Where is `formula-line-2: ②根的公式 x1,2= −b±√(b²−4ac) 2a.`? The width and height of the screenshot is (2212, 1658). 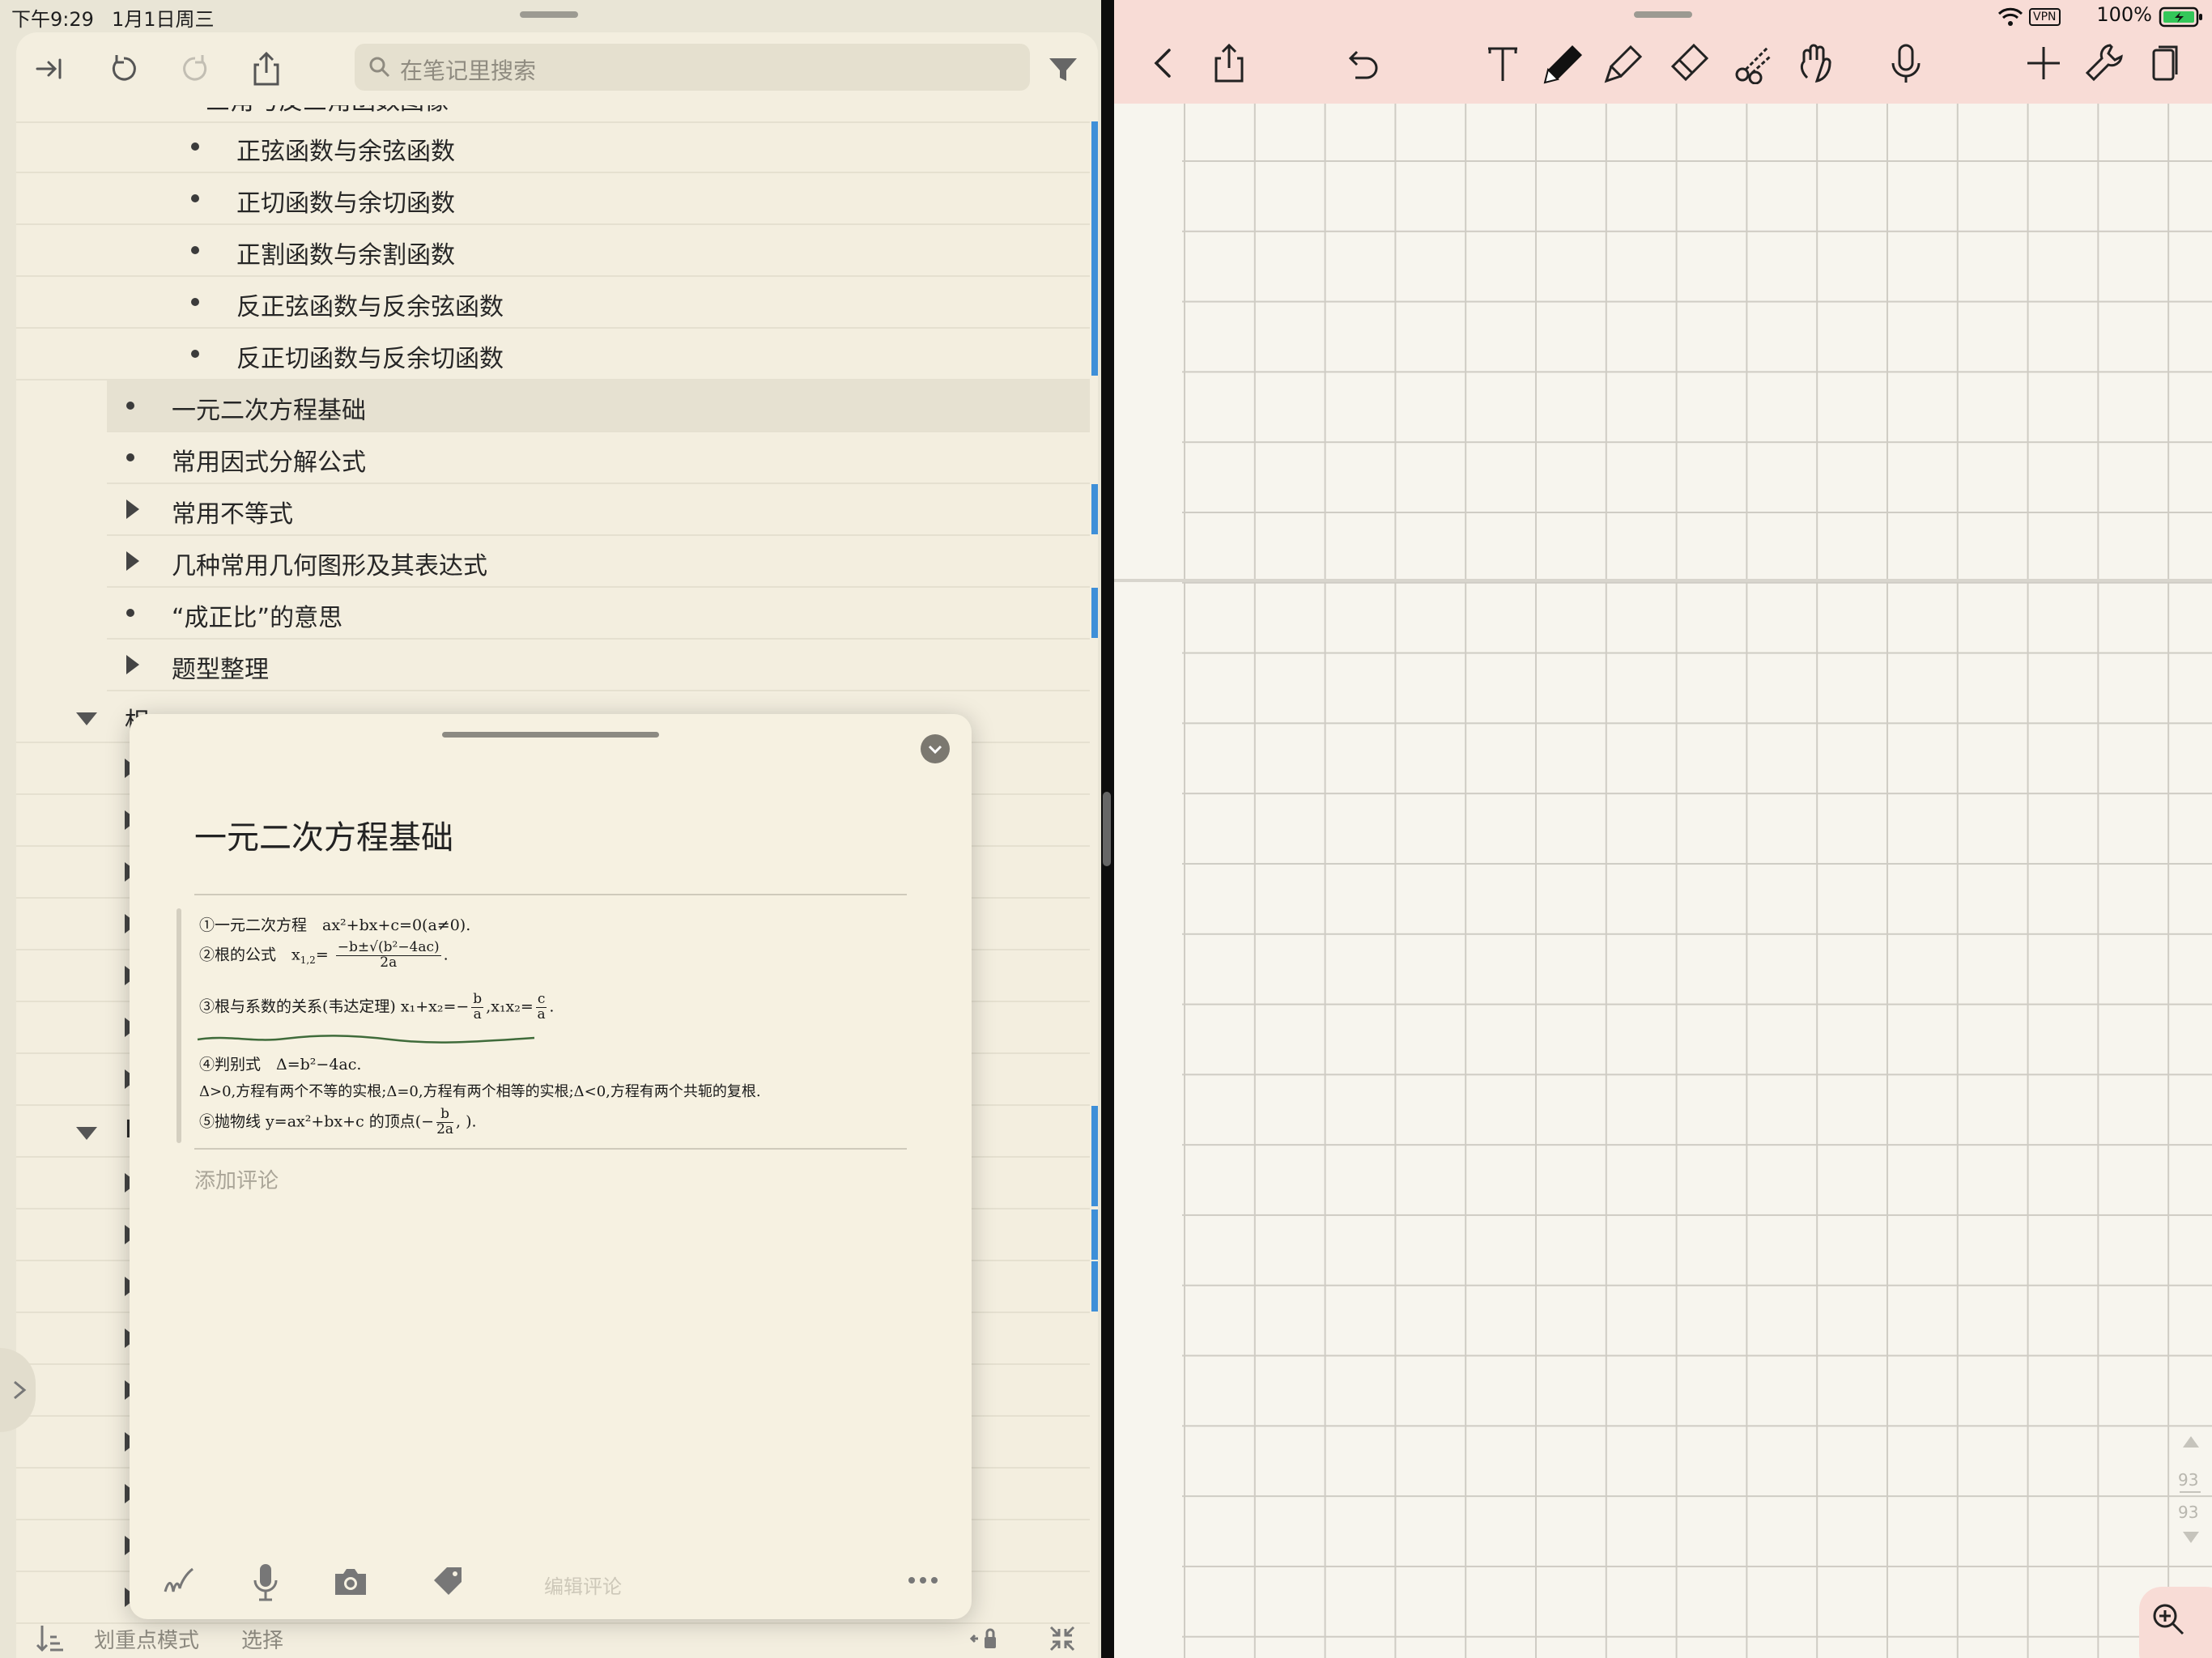 formula-line-2: ②根的公式 x1,2= −b±√(b²−4ac) 2a. is located at coordinates (324, 955).